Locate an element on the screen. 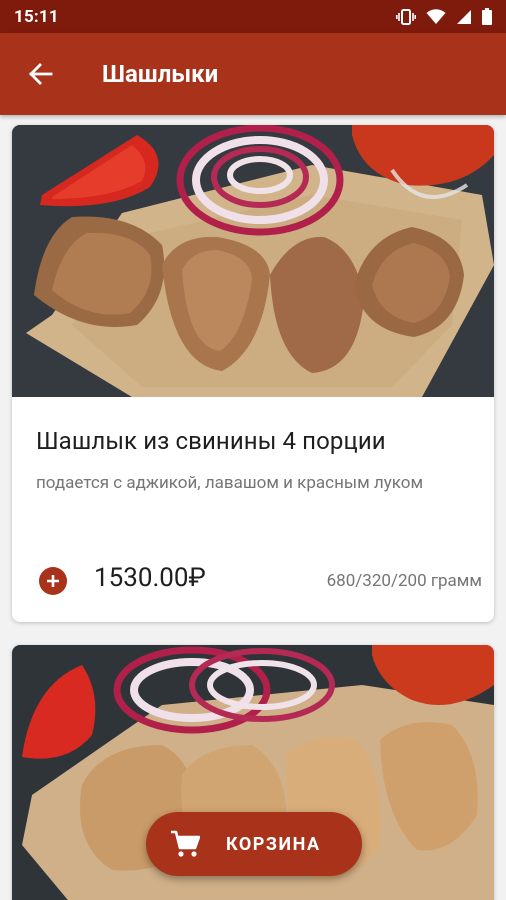 The height and width of the screenshot is (900, 506). product-price: 1530.00₽ is located at coordinates (150, 578).